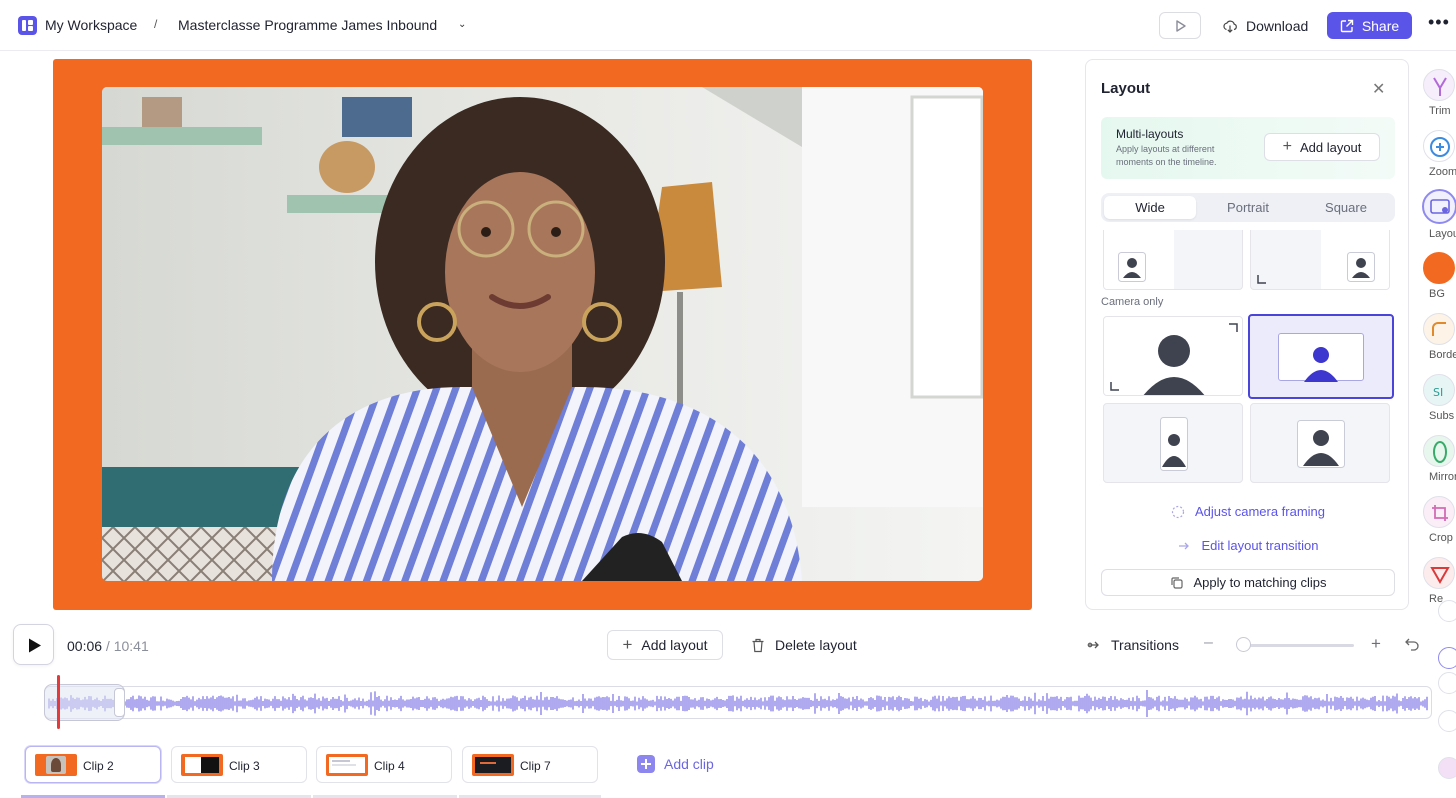  Describe the element at coordinates (1330, 147) in the screenshot. I see `add-layout-label: Add layout` at that location.